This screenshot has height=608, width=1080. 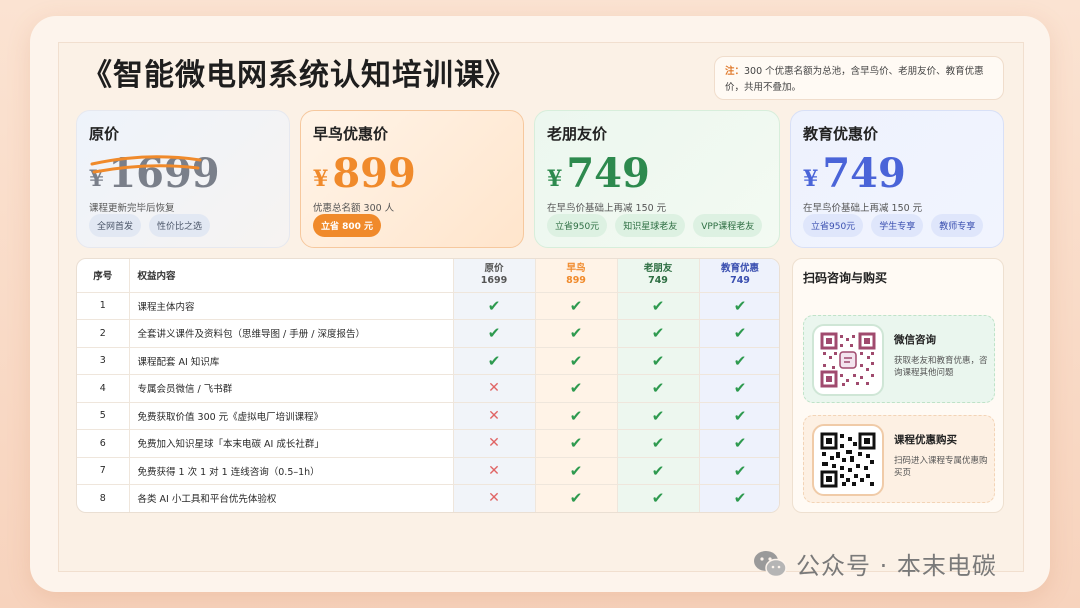 What do you see at coordinates (180, 225) in the screenshot?
I see `tag: 性价比之选` at bounding box center [180, 225].